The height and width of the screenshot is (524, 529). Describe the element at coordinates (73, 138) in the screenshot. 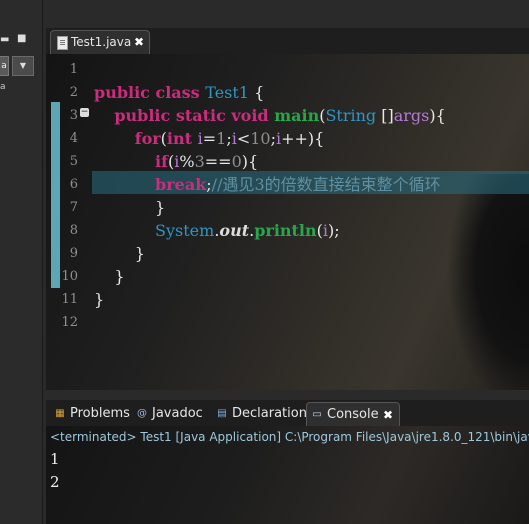

I see `line-number: 4` at that location.